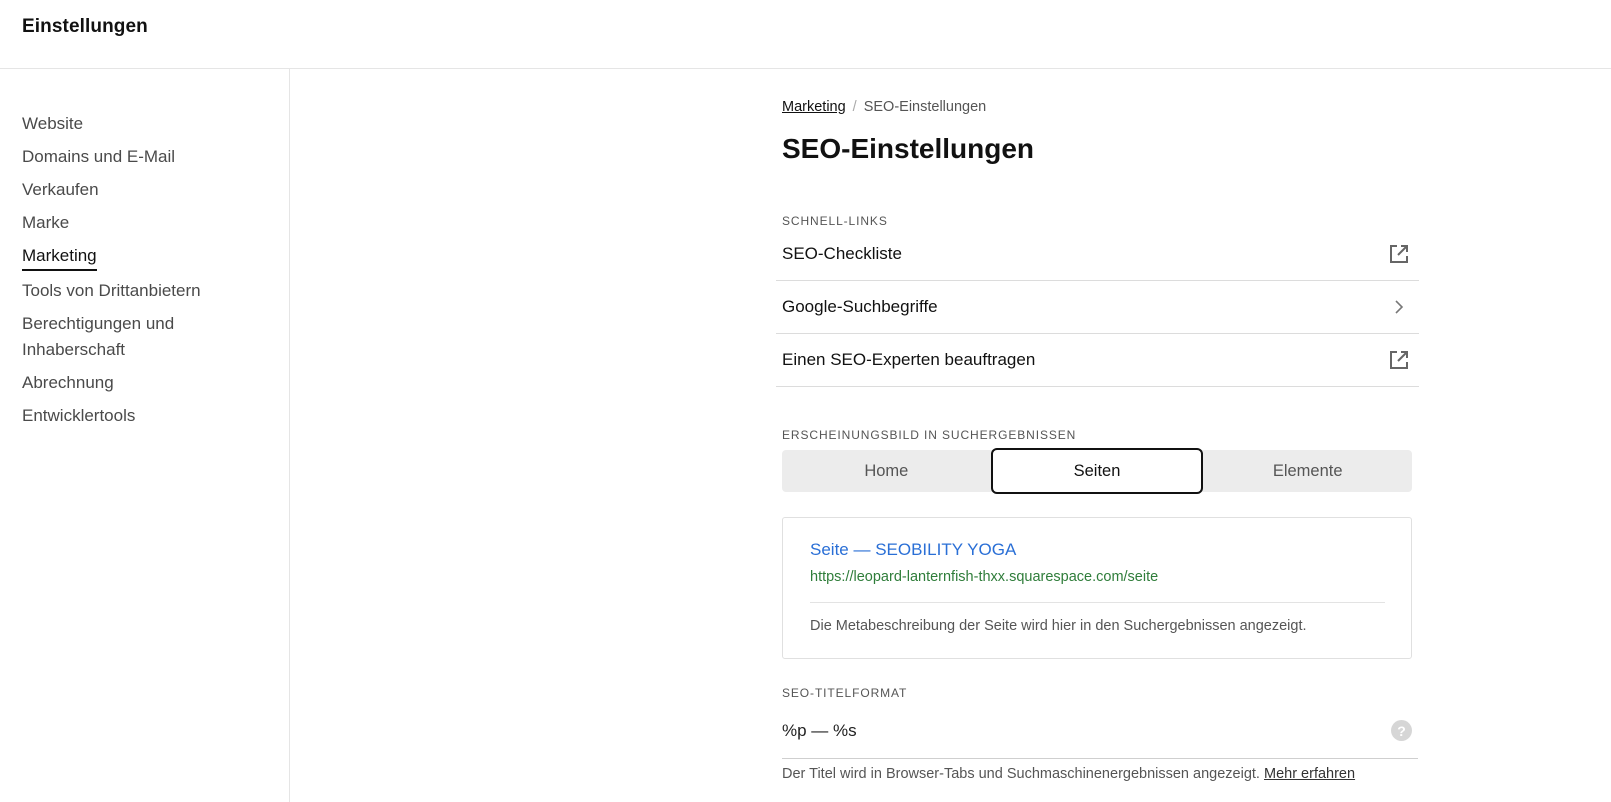 Image resolution: width=1611 pixels, height=802 pixels. Describe the element at coordinates (1100, 735) in the screenshot. I see `seo-title-format-field: %p — %s ?` at that location.